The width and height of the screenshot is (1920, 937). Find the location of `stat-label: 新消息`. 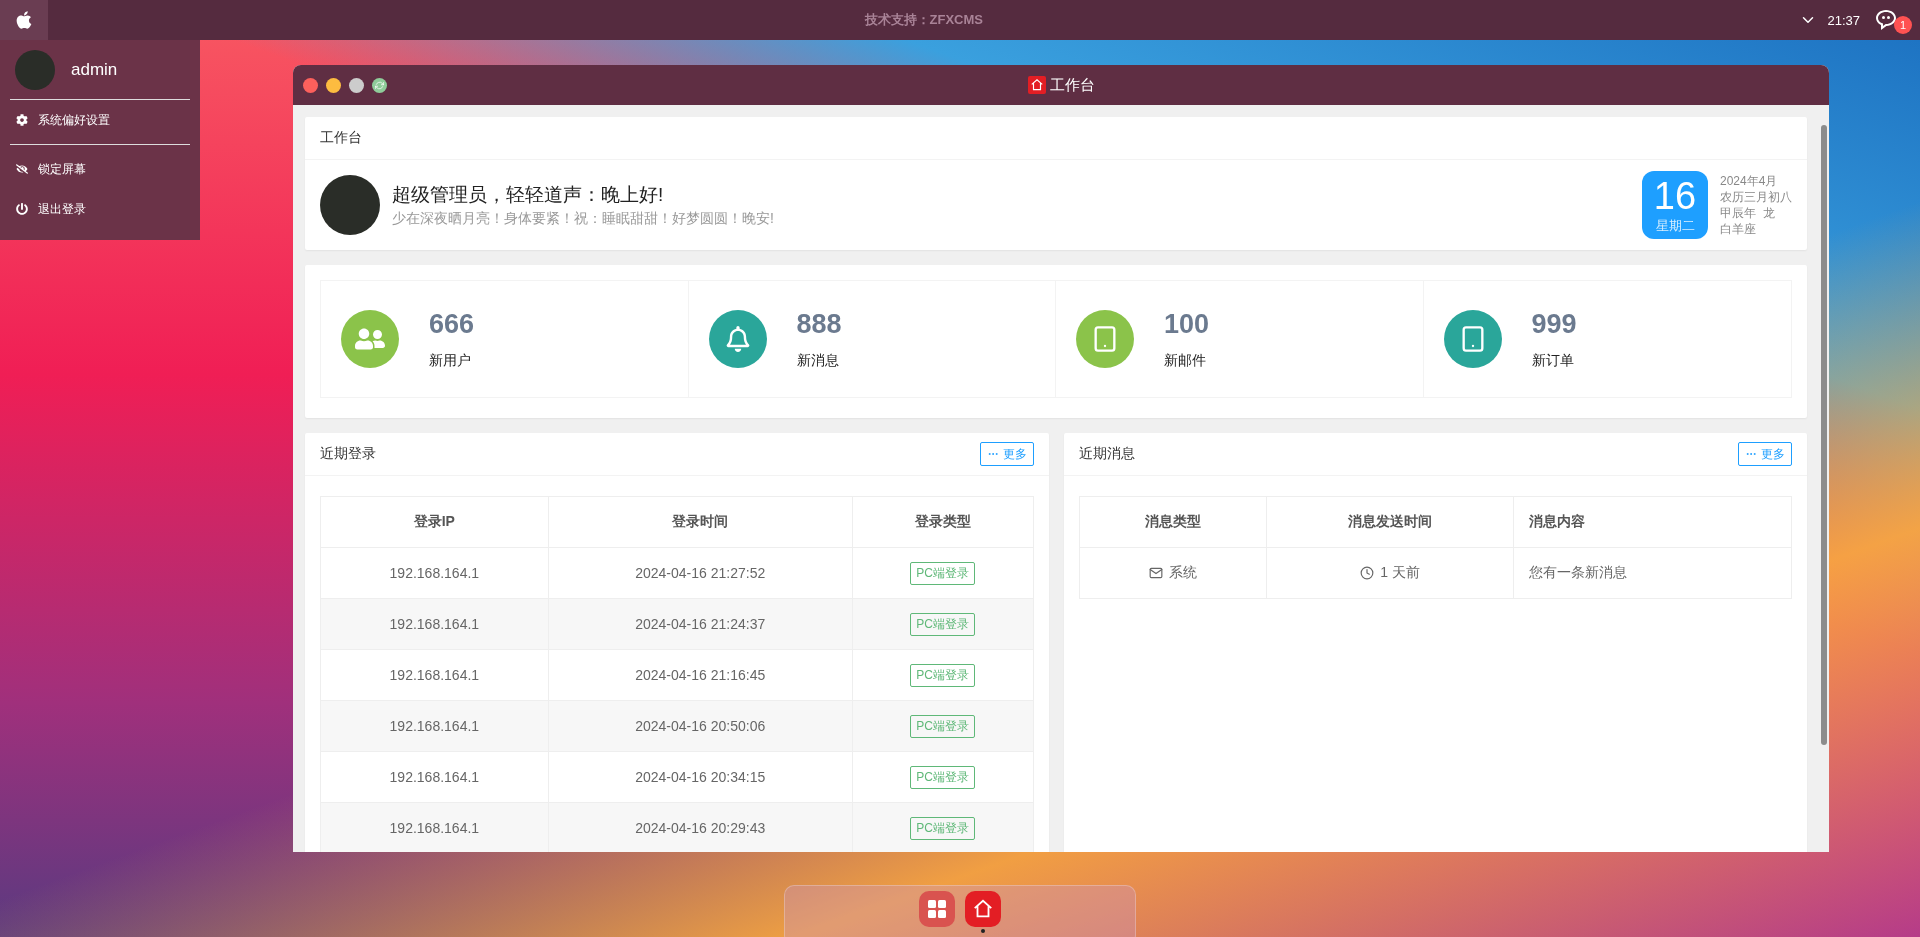

stat-label: 新消息 is located at coordinates (818, 360).